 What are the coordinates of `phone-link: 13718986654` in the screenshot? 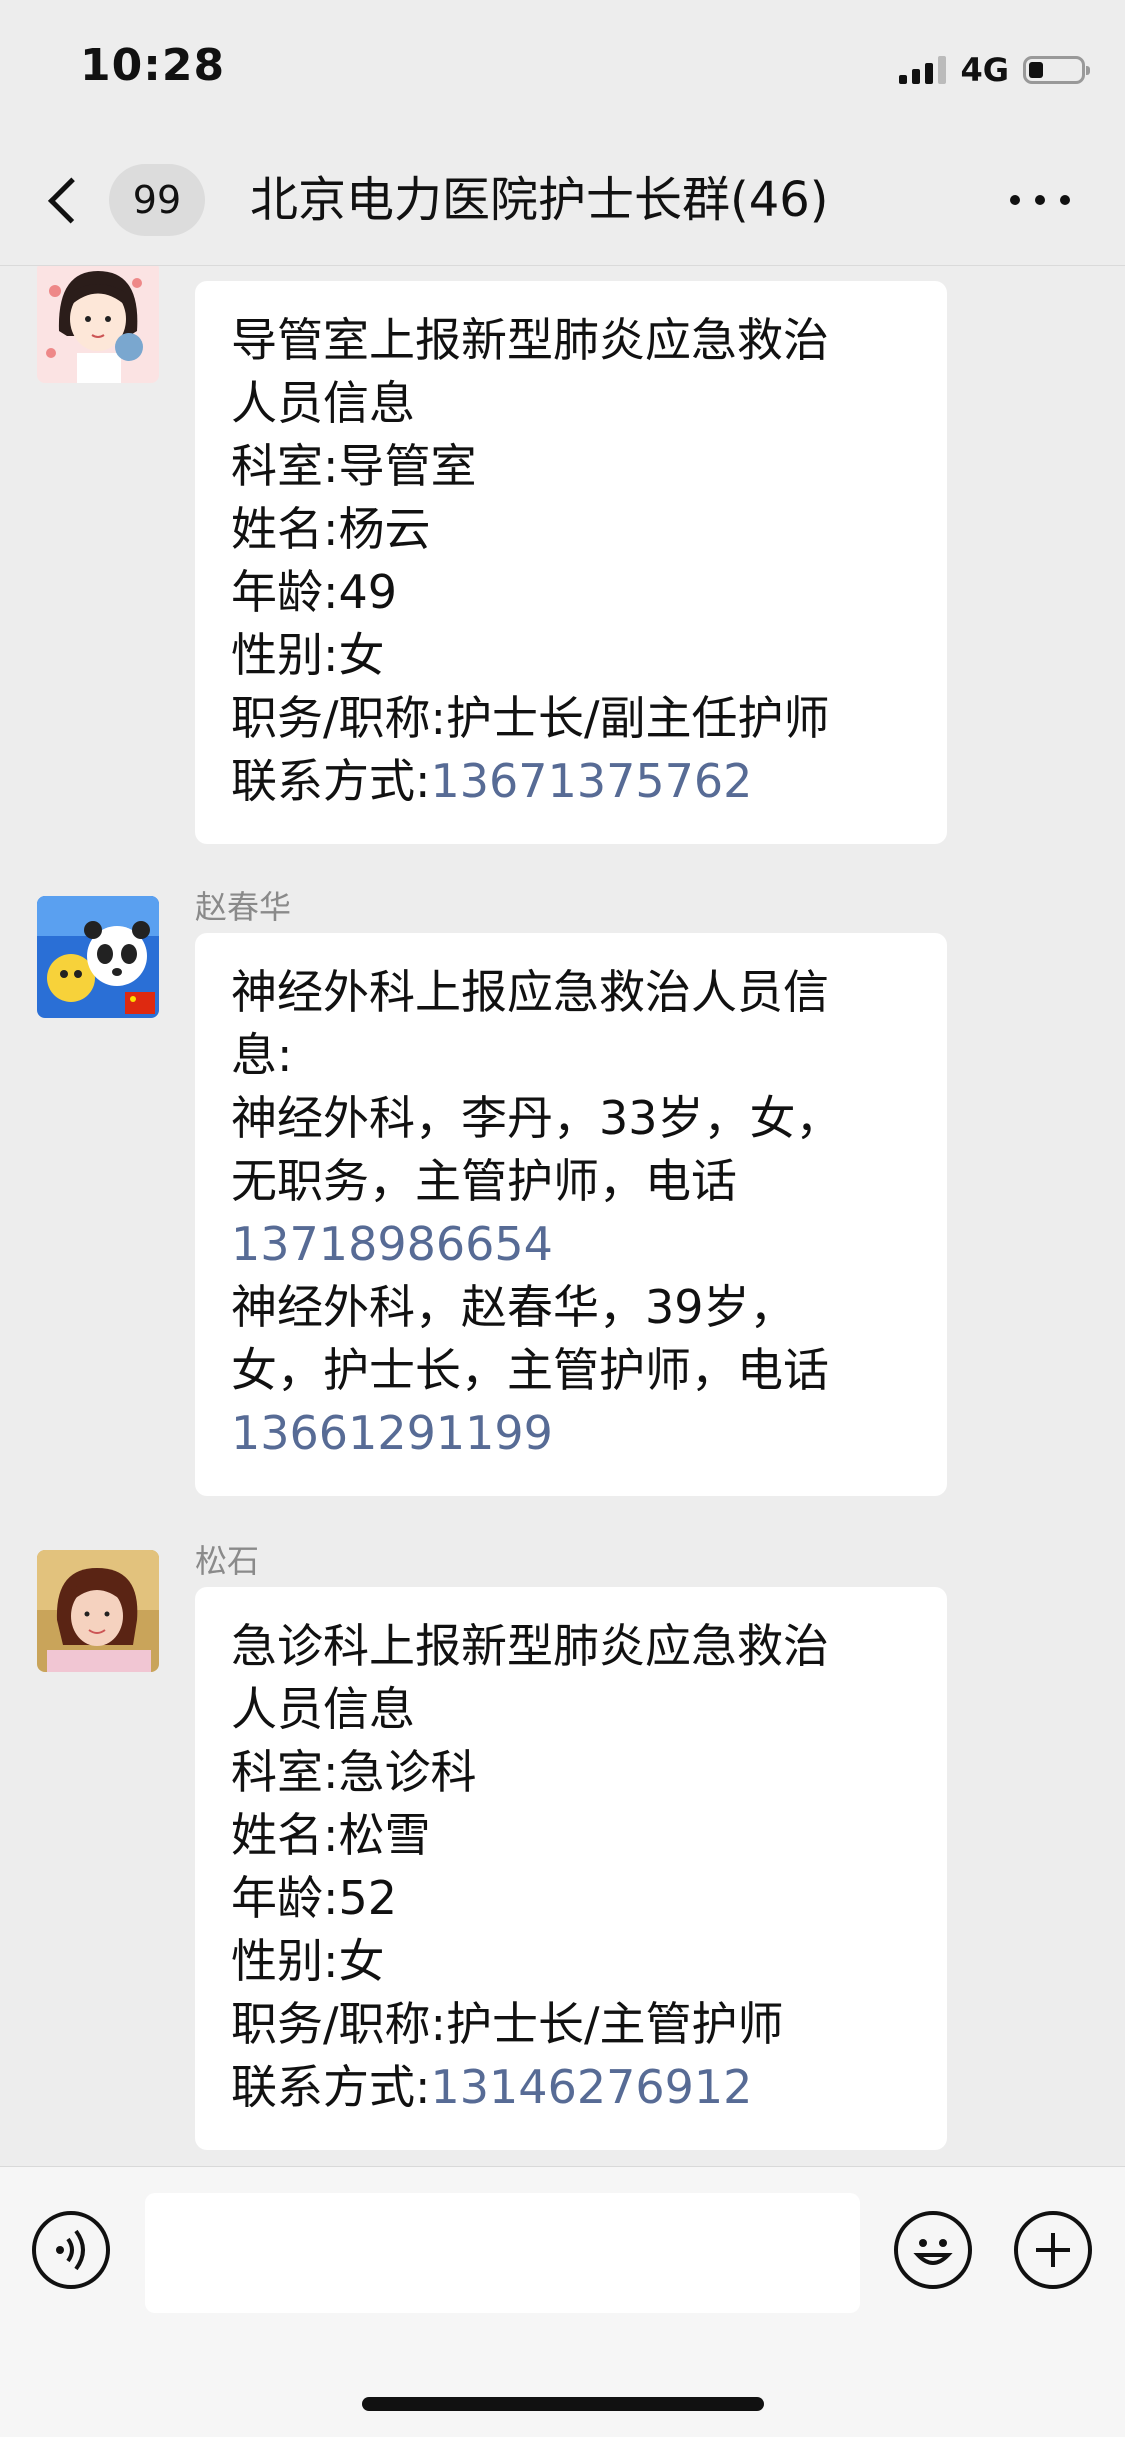 It's located at (571, 1244).